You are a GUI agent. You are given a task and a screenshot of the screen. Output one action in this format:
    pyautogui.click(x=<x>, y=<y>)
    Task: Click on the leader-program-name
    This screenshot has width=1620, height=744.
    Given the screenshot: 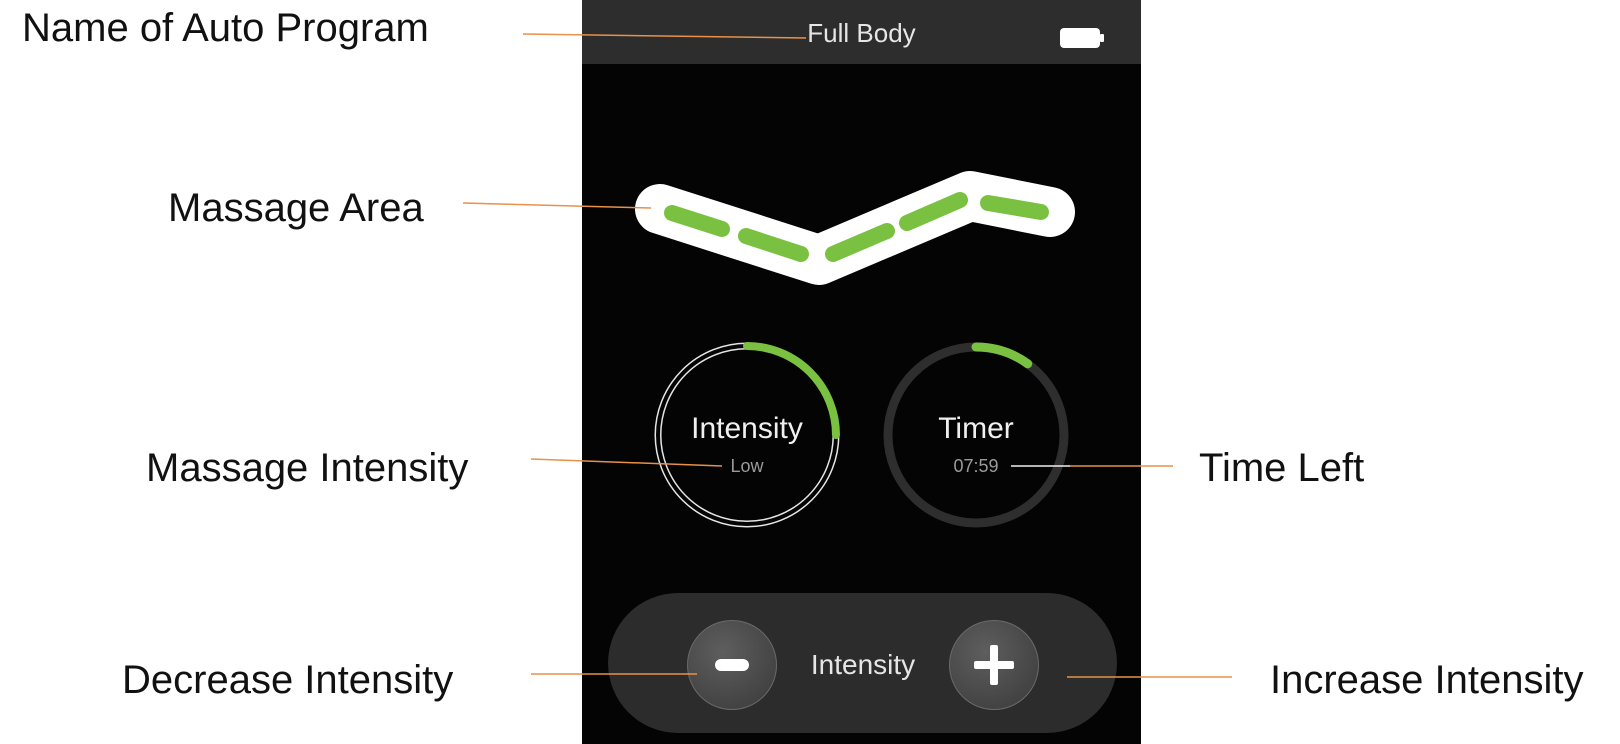 What is the action you would take?
    pyautogui.click(x=664, y=36)
    